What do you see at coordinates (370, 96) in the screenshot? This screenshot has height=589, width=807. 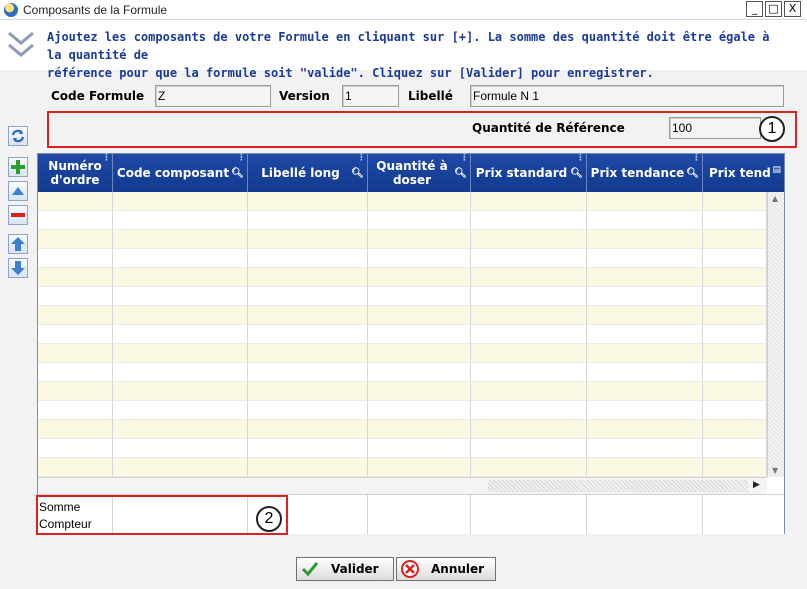 I see `version-field: 1` at bounding box center [370, 96].